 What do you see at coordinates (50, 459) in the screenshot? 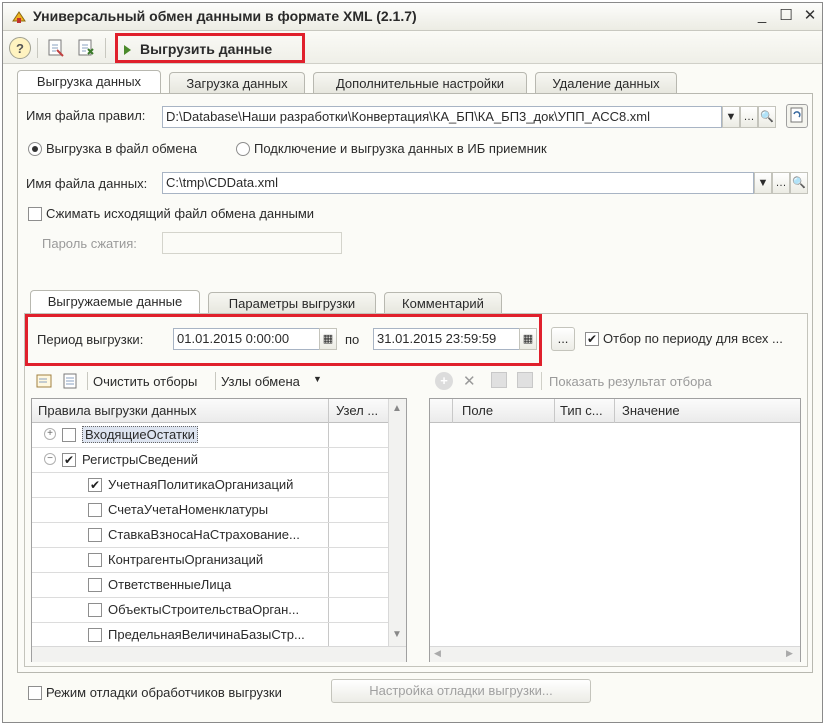
I see `collapse-icon: −` at bounding box center [50, 459].